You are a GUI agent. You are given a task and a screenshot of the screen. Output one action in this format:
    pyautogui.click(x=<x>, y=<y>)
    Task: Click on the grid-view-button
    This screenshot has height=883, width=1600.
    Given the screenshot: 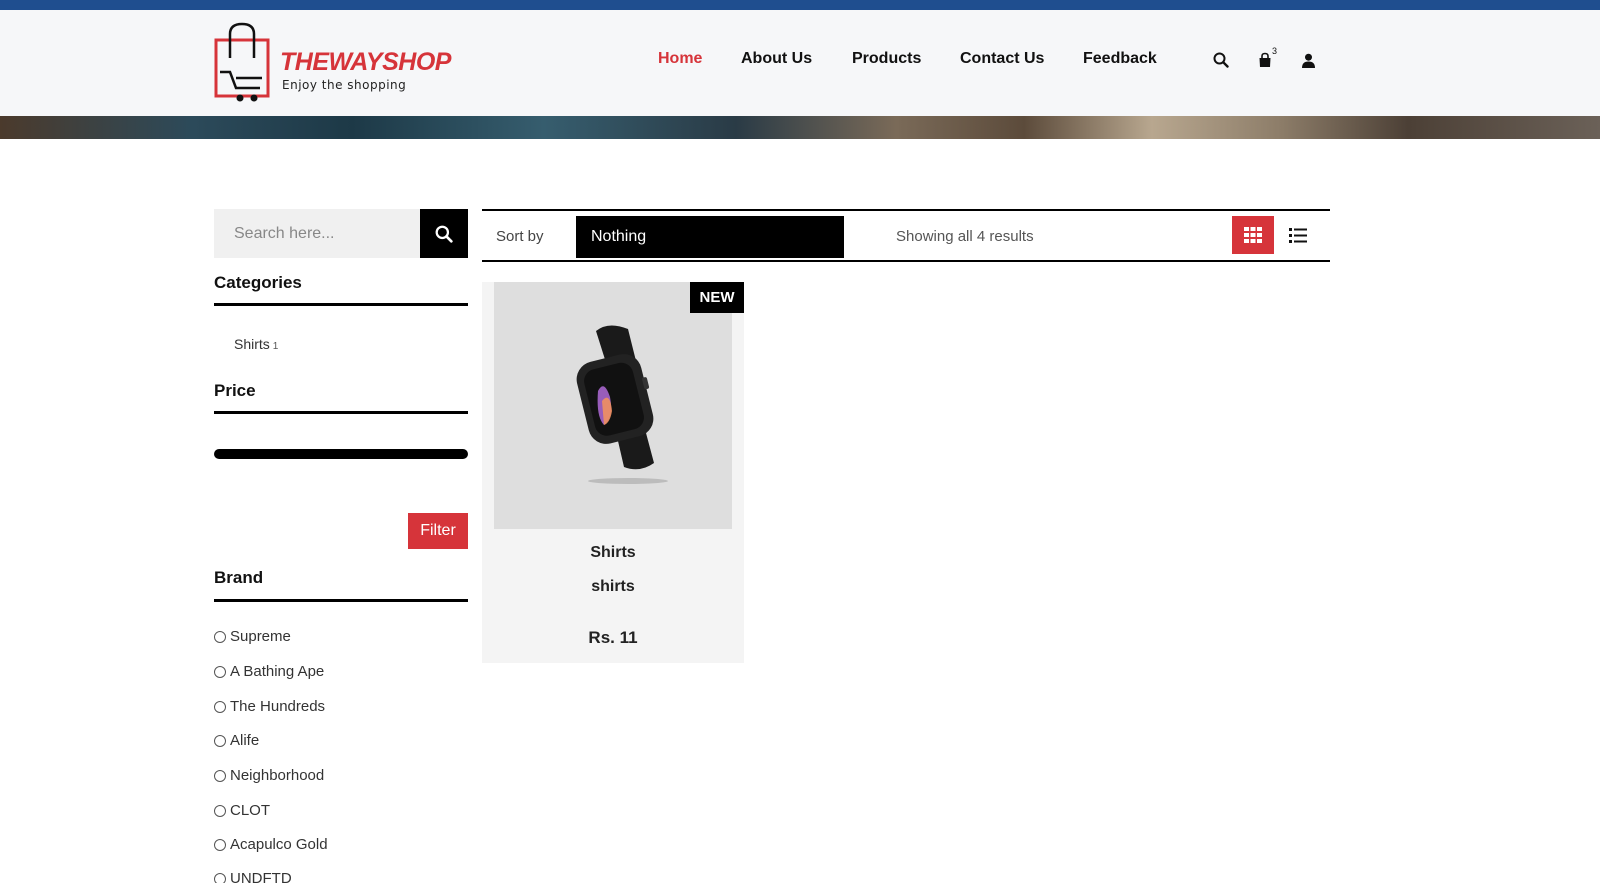 What is the action you would take?
    pyautogui.click(x=1253, y=235)
    